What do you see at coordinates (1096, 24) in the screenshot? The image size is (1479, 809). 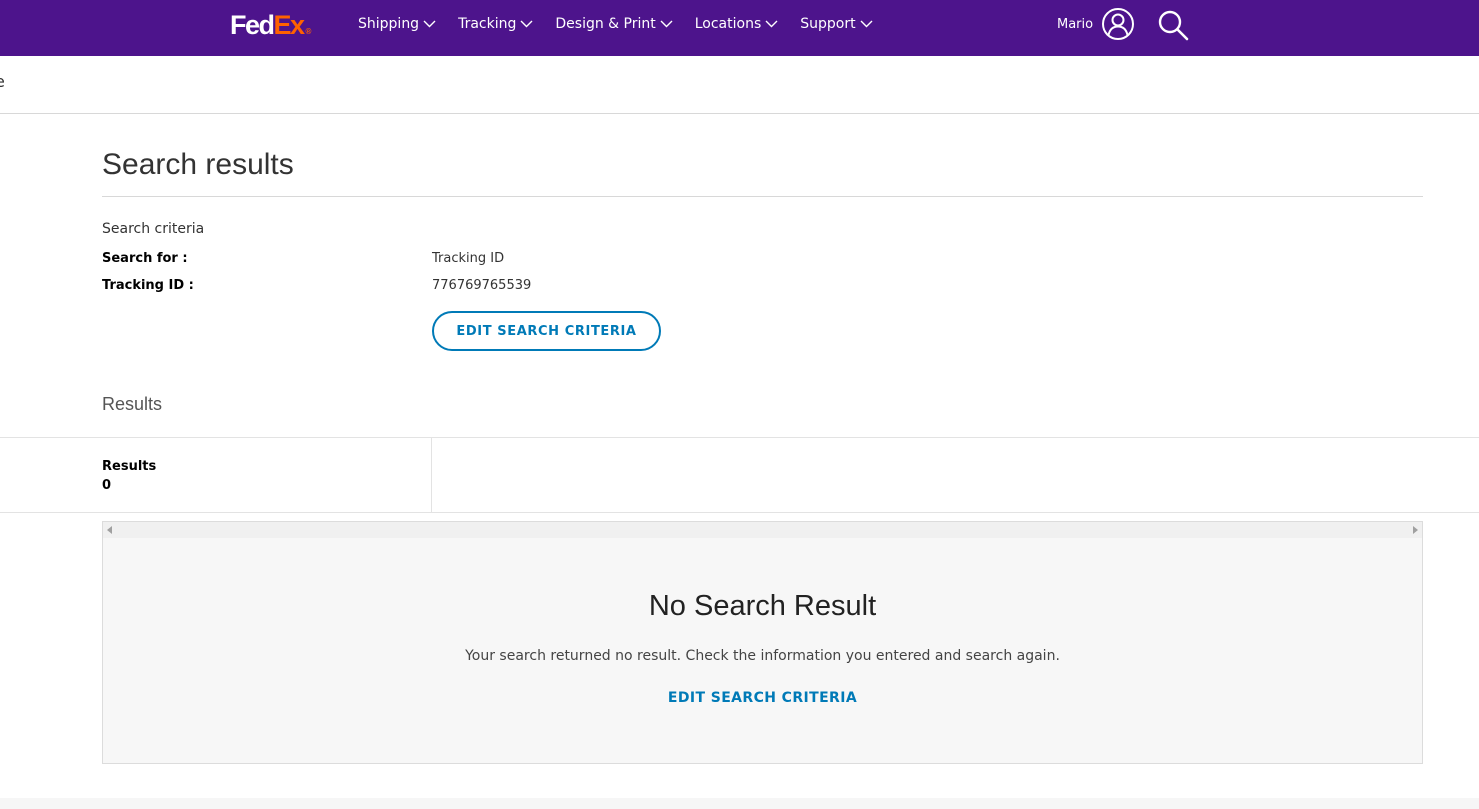 I see `user-account-menu: Mario` at bounding box center [1096, 24].